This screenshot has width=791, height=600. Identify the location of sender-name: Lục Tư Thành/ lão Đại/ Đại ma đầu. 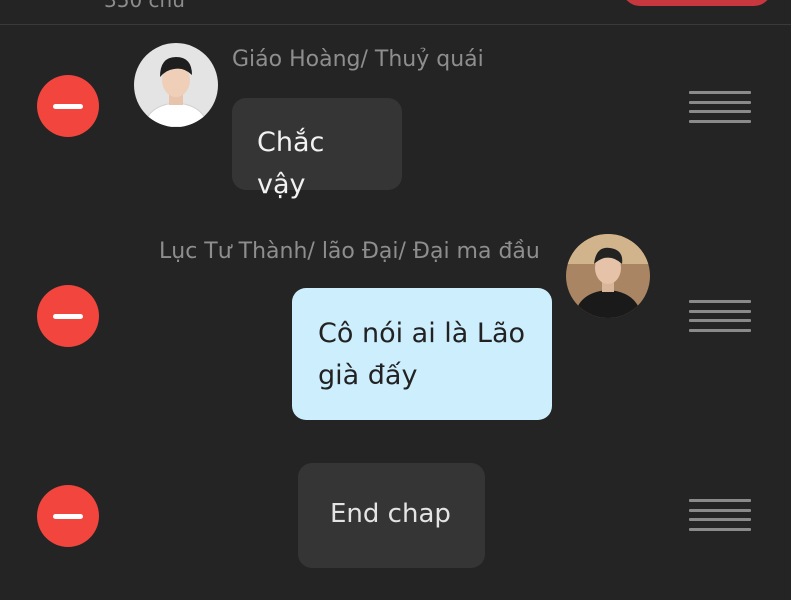
(349, 251).